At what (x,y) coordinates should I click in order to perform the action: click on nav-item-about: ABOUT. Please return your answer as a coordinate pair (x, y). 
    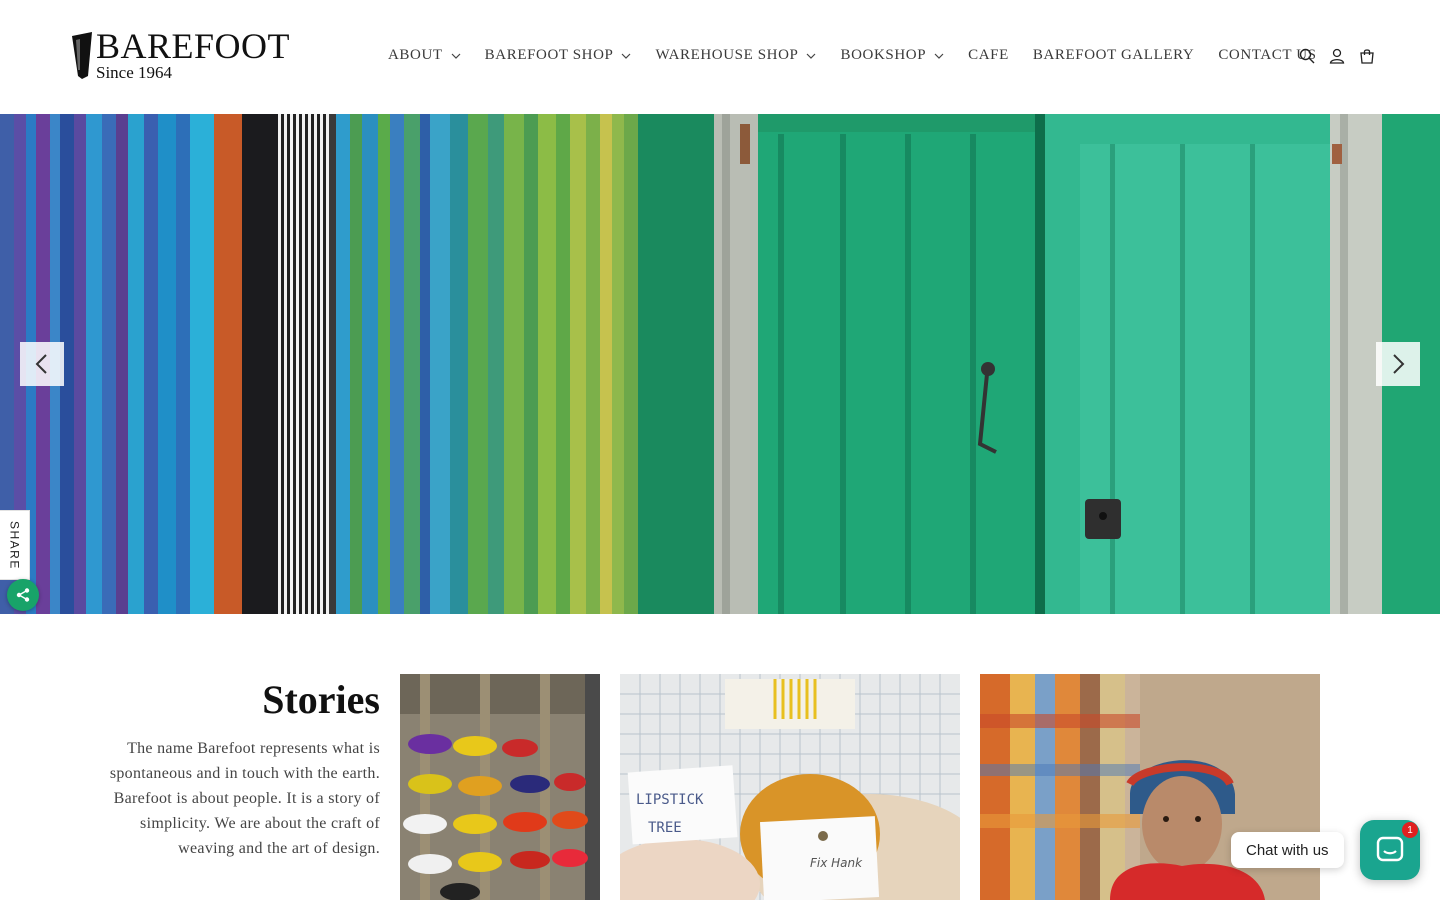
    Looking at the image, I should click on (424, 55).